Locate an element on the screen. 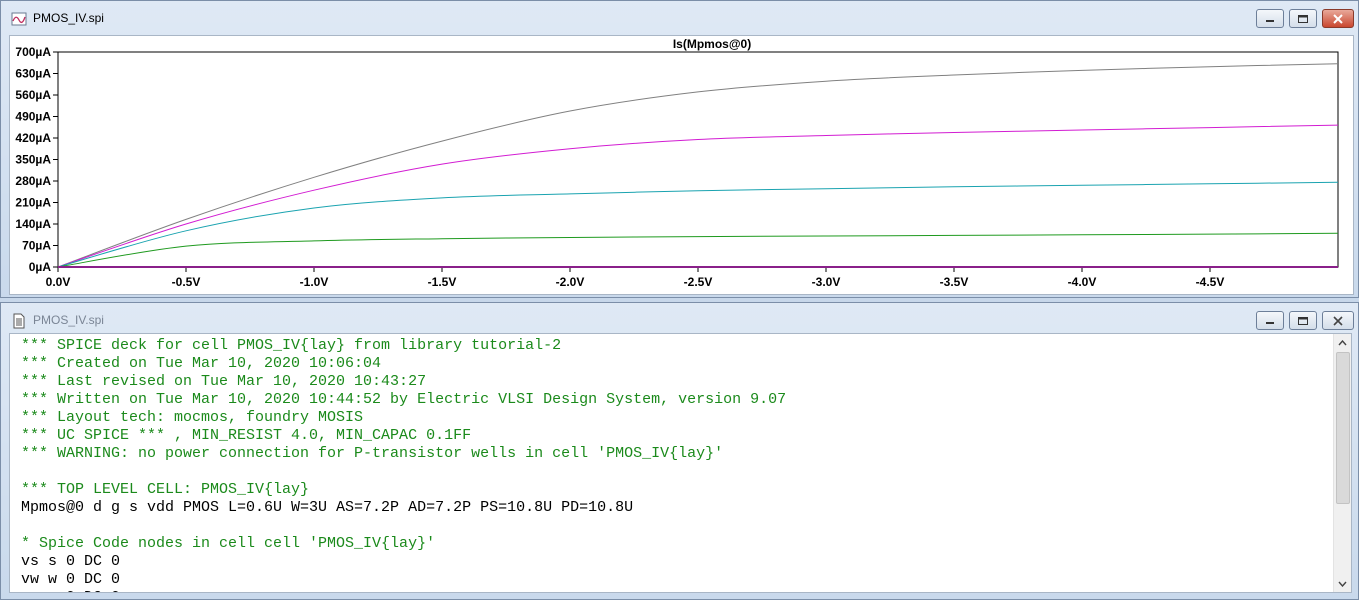 The image size is (1359, 600). chevron-up-icon is located at coordinates (1342, 342).